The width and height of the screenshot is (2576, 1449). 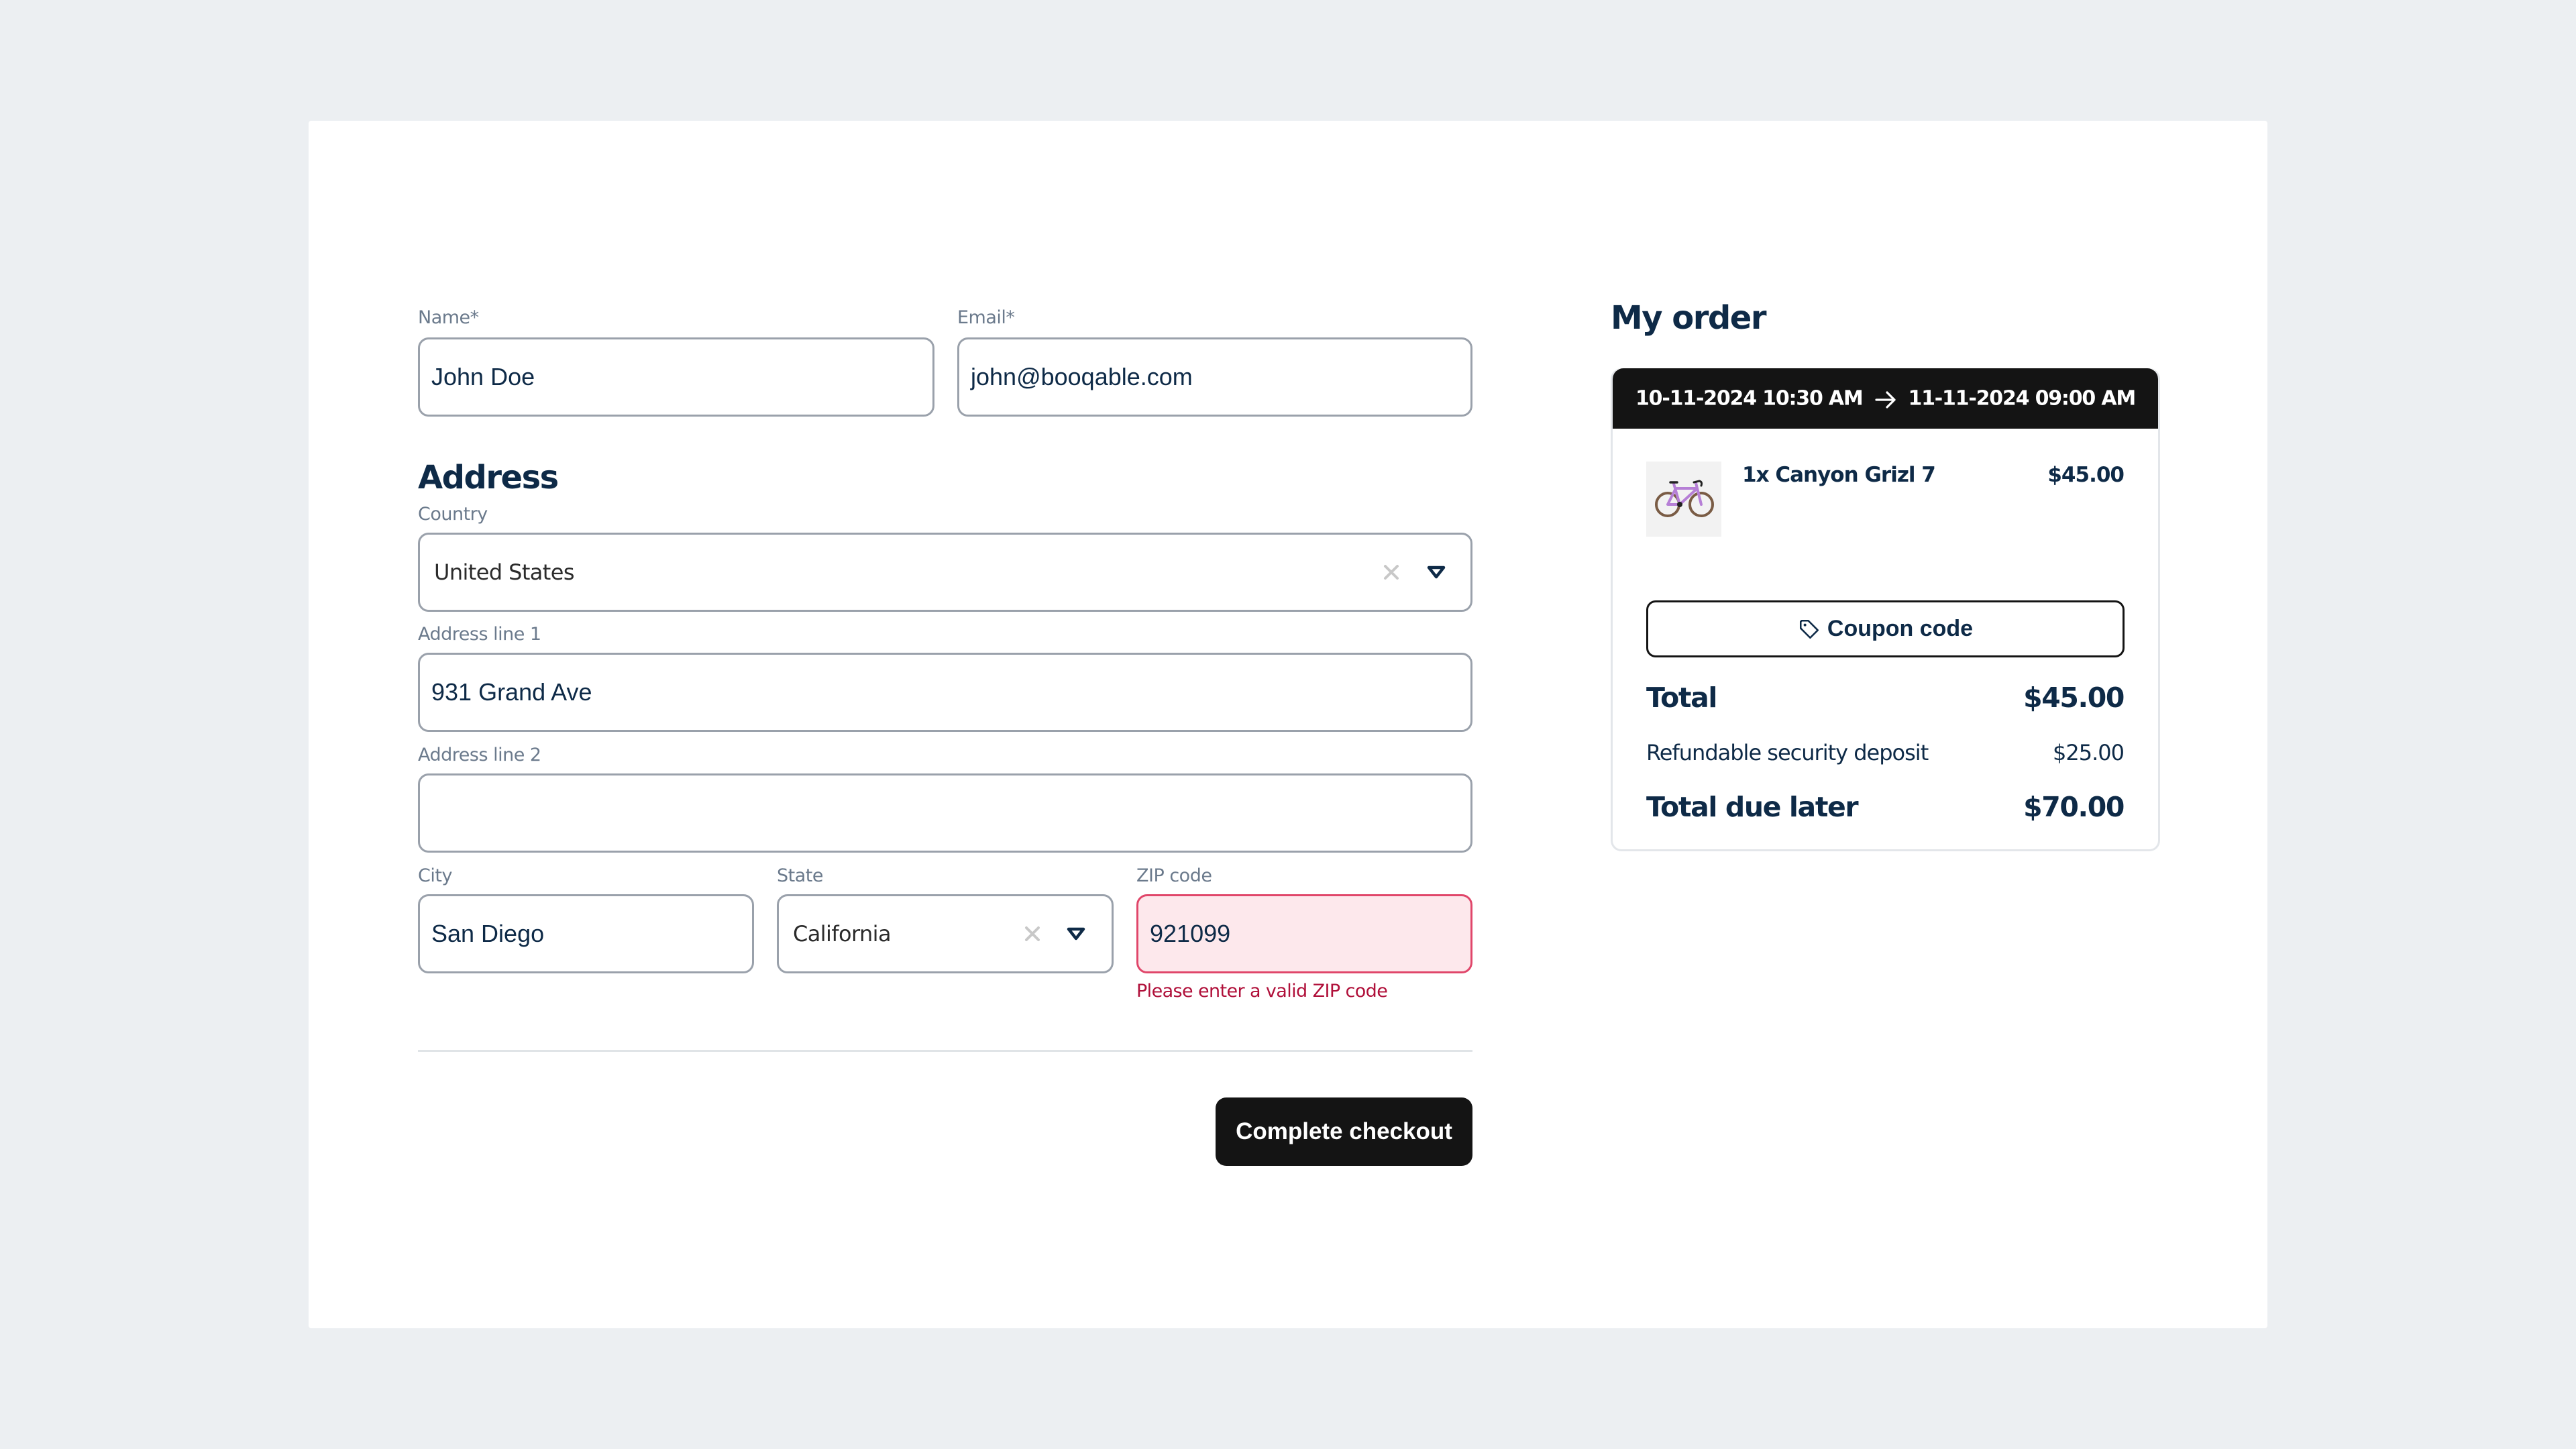 I want to click on city-label: City, so click(x=435, y=875).